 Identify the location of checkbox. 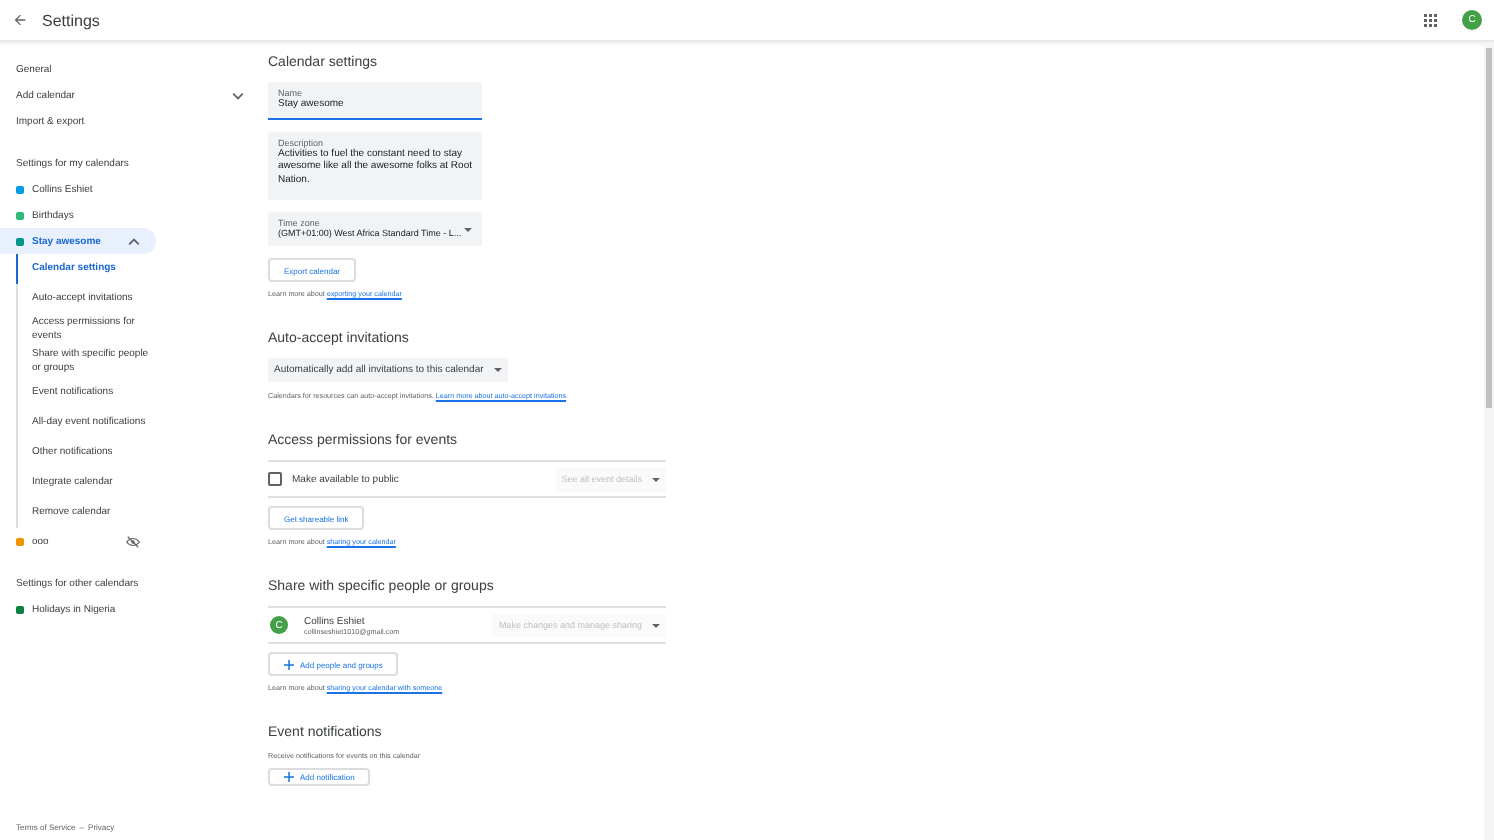
(275, 479).